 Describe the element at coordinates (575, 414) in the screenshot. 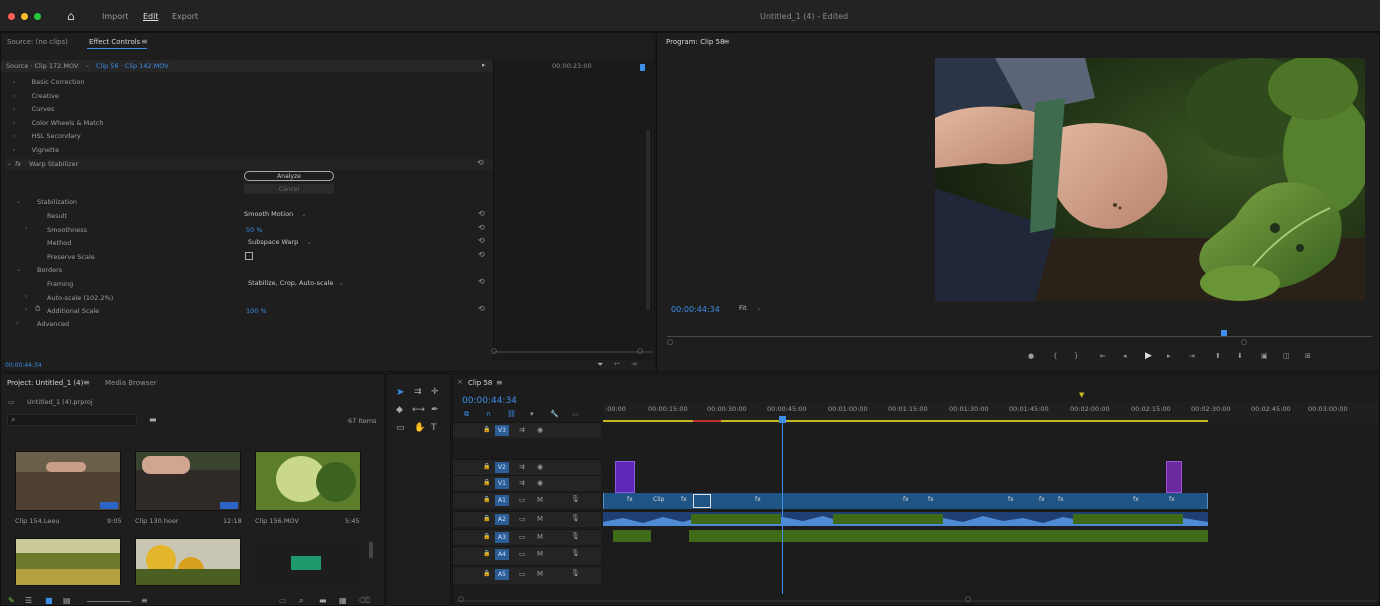

I see `captions-icon: ▭` at that location.